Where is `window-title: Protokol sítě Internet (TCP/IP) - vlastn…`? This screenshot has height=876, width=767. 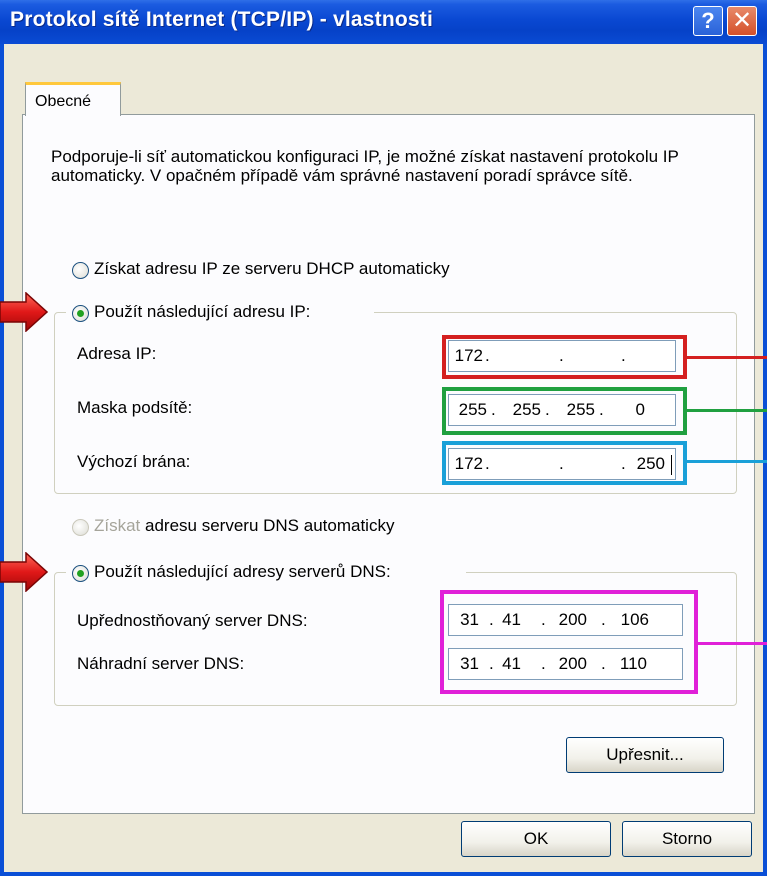
window-title: Protokol sítě Internet (TCP/IP) - vlastn… is located at coordinates (222, 19).